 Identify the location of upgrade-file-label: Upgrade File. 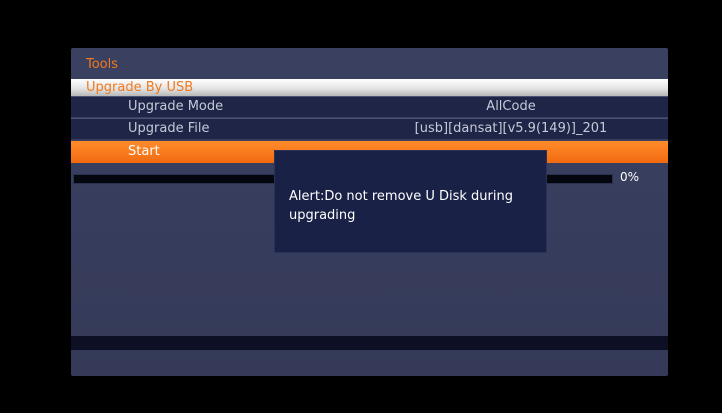
(169, 128).